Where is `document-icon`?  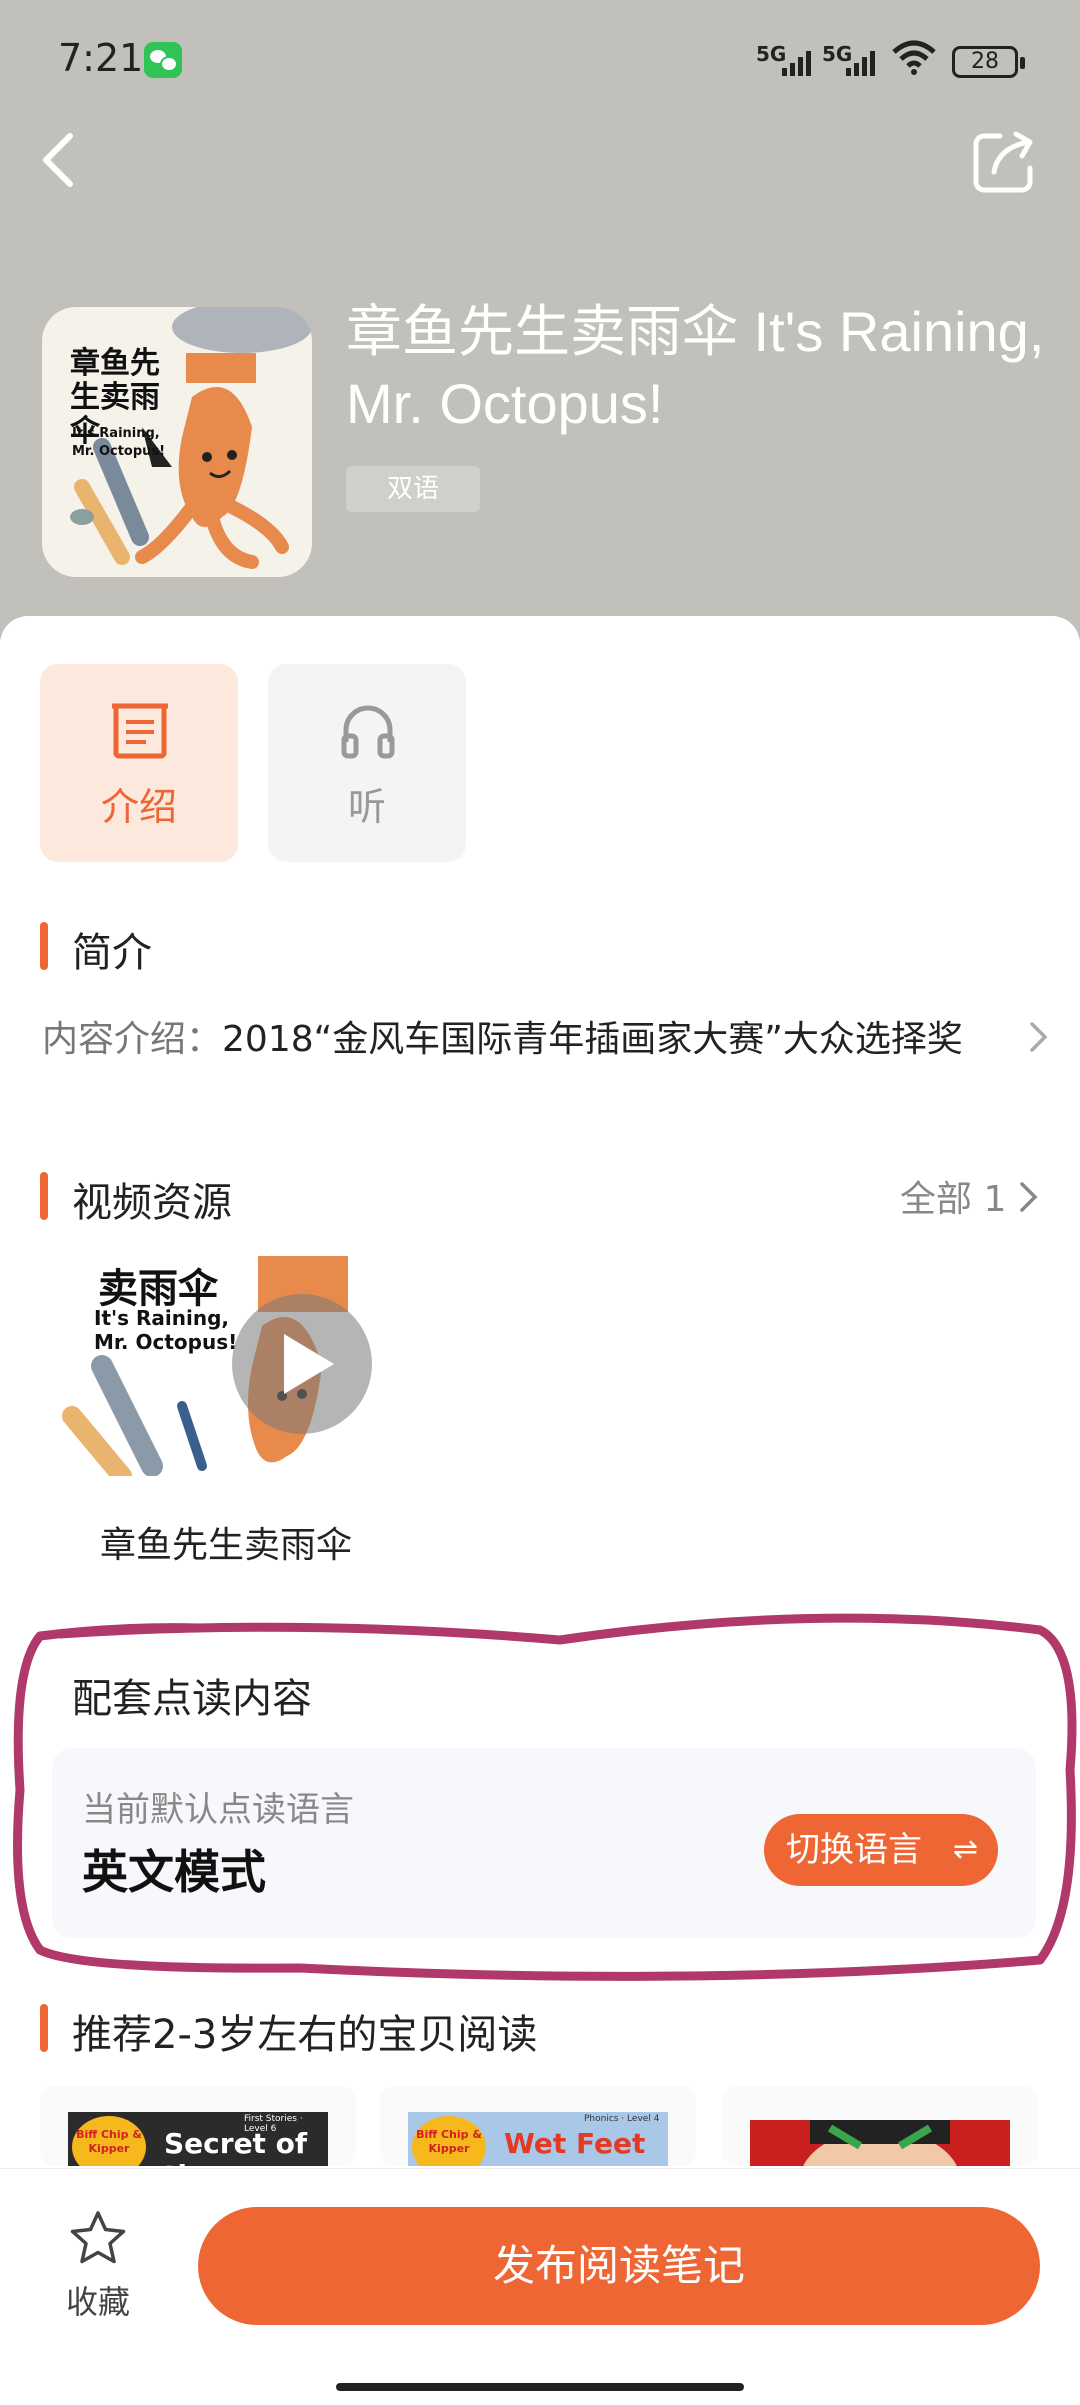
document-icon is located at coordinates (140, 731).